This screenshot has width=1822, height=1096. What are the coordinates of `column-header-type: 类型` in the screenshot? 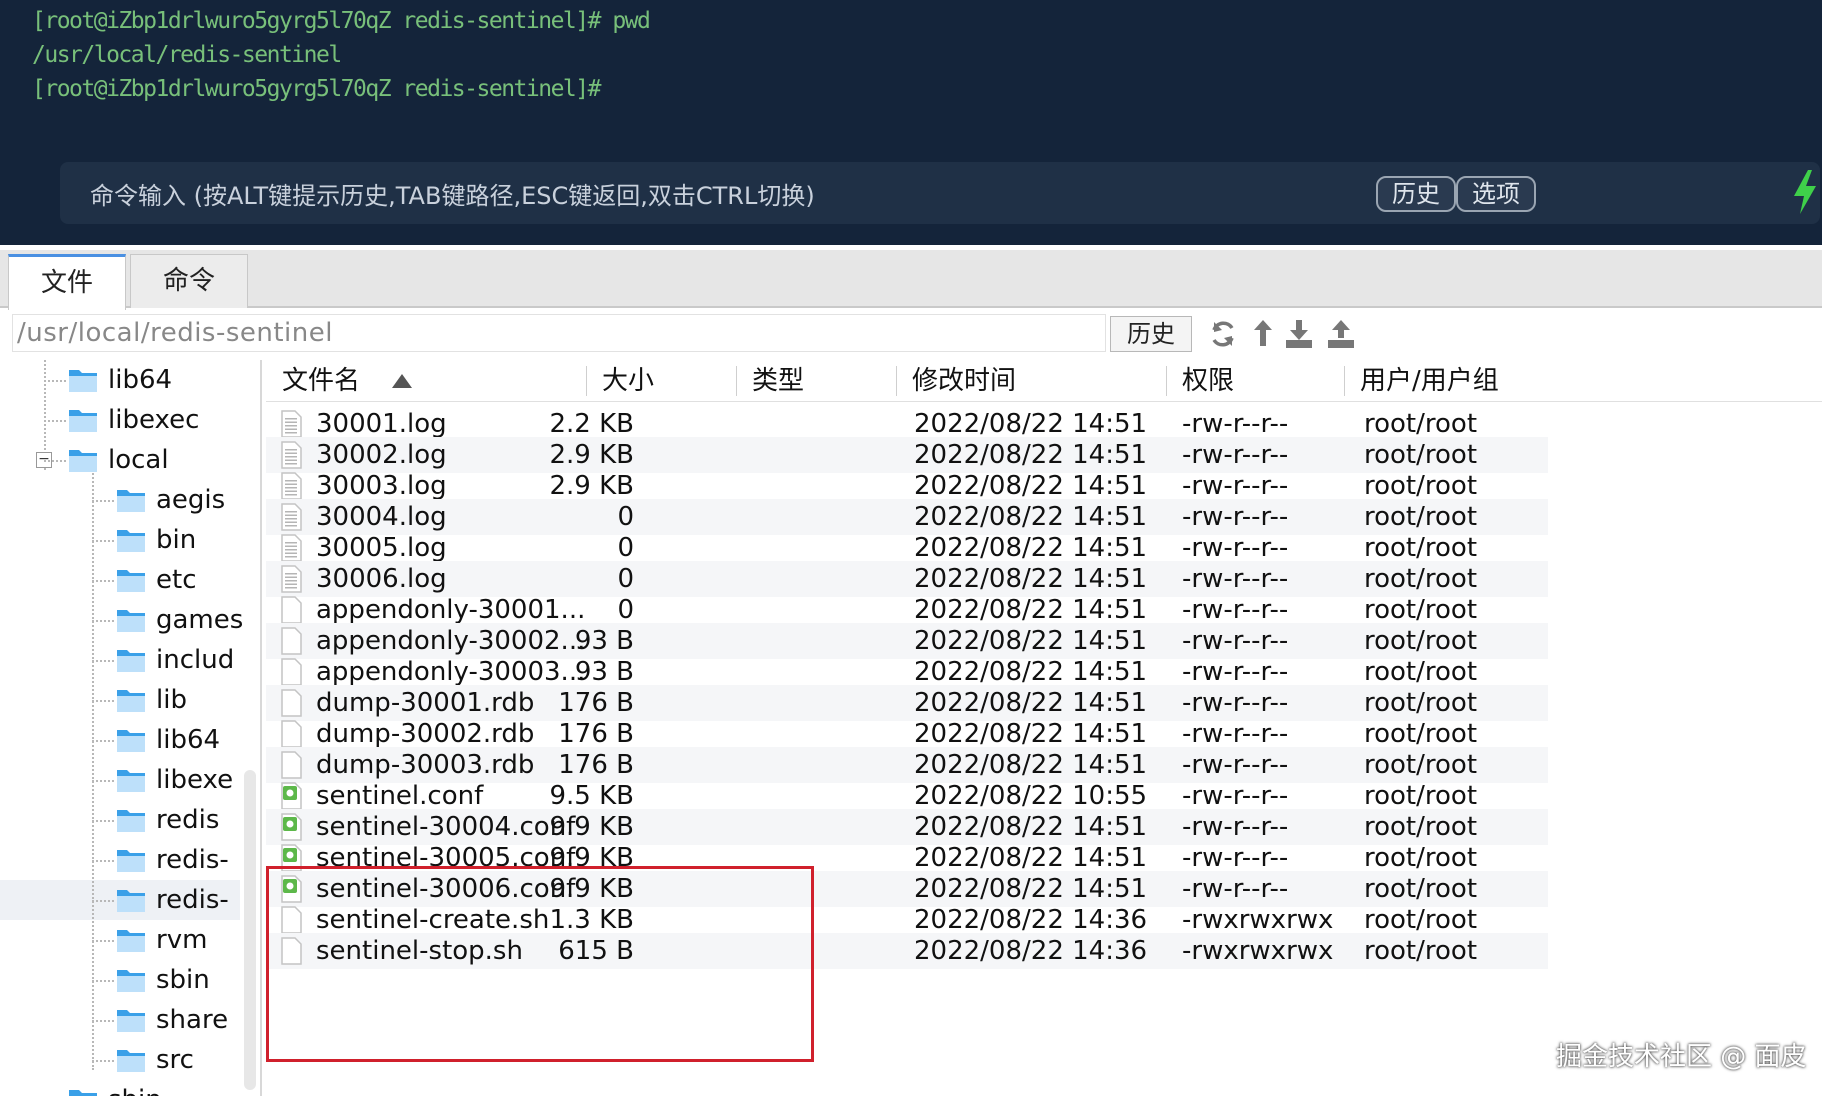 It's located at (778, 381).